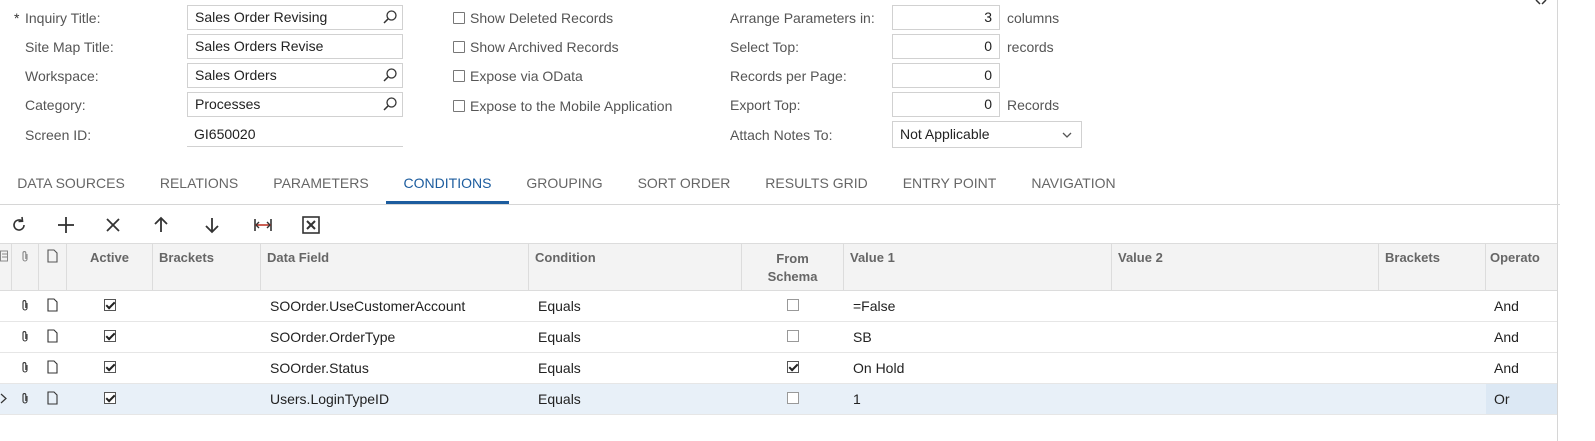 The image size is (1595, 441). Describe the element at coordinates (816, 184) in the screenshot. I see `tab-results-grid: RESULTS GRID` at that location.